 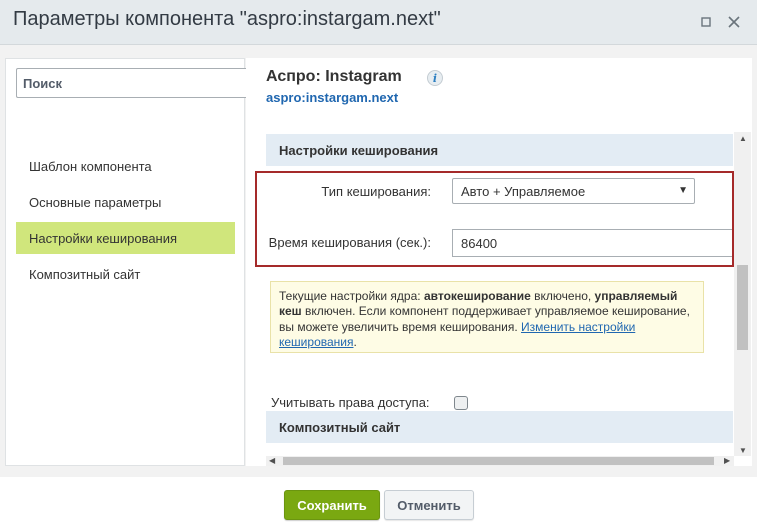 I want to click on section-header-caching: Настройки кеширования, so click(x=499, y=150).